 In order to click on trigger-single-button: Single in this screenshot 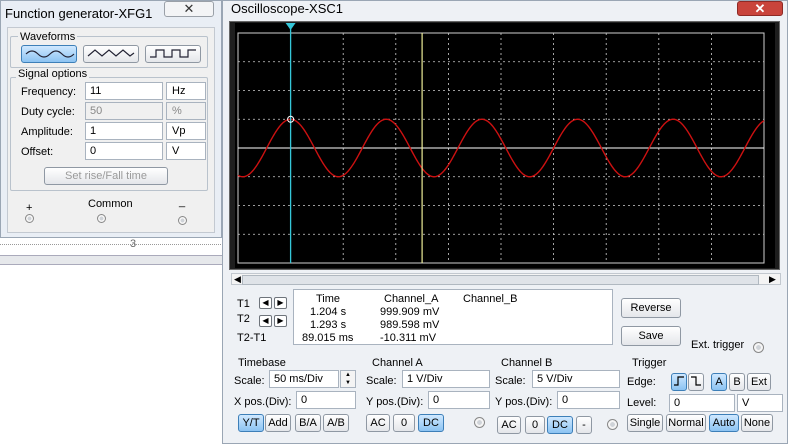, I will do `click(645, 423)`.